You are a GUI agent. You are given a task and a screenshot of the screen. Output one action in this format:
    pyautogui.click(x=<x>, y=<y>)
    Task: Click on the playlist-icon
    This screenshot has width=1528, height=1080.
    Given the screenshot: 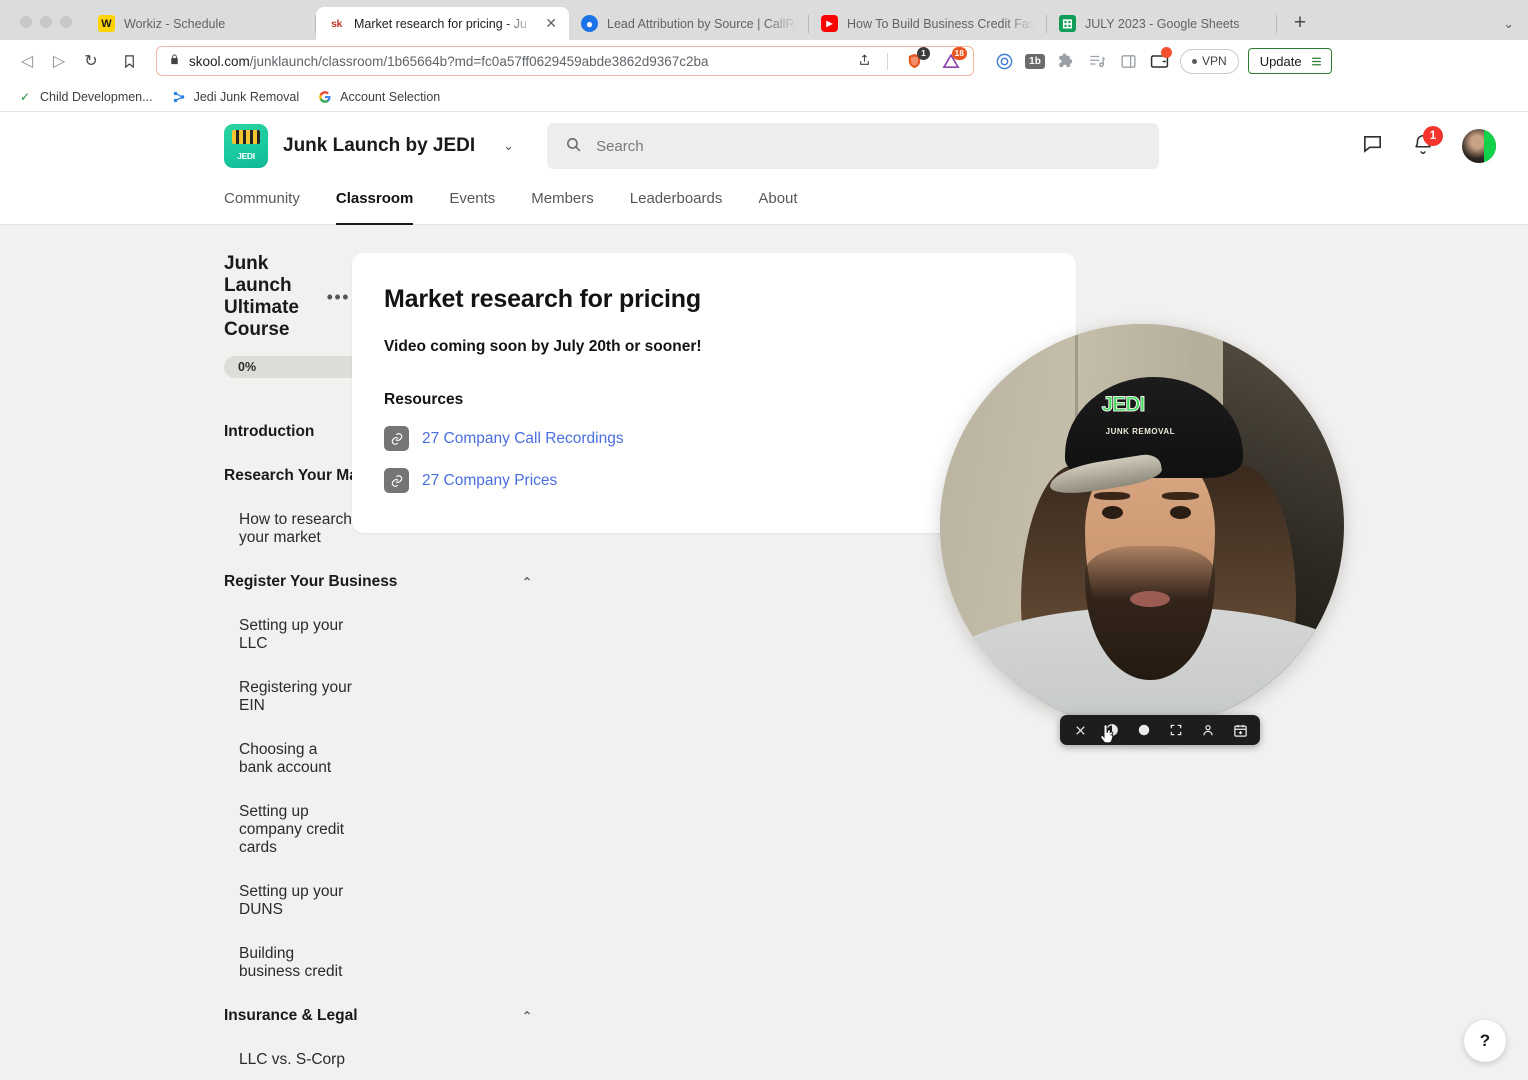 What is the action you would take?
    pyautogui.click(x=1097, y=61)
    